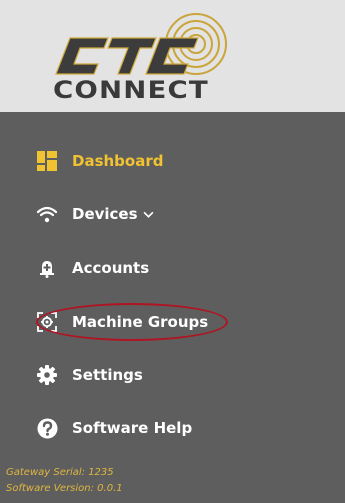  I want to click on sidebar-item-dashboard: Dashboard, so click(99, 161).